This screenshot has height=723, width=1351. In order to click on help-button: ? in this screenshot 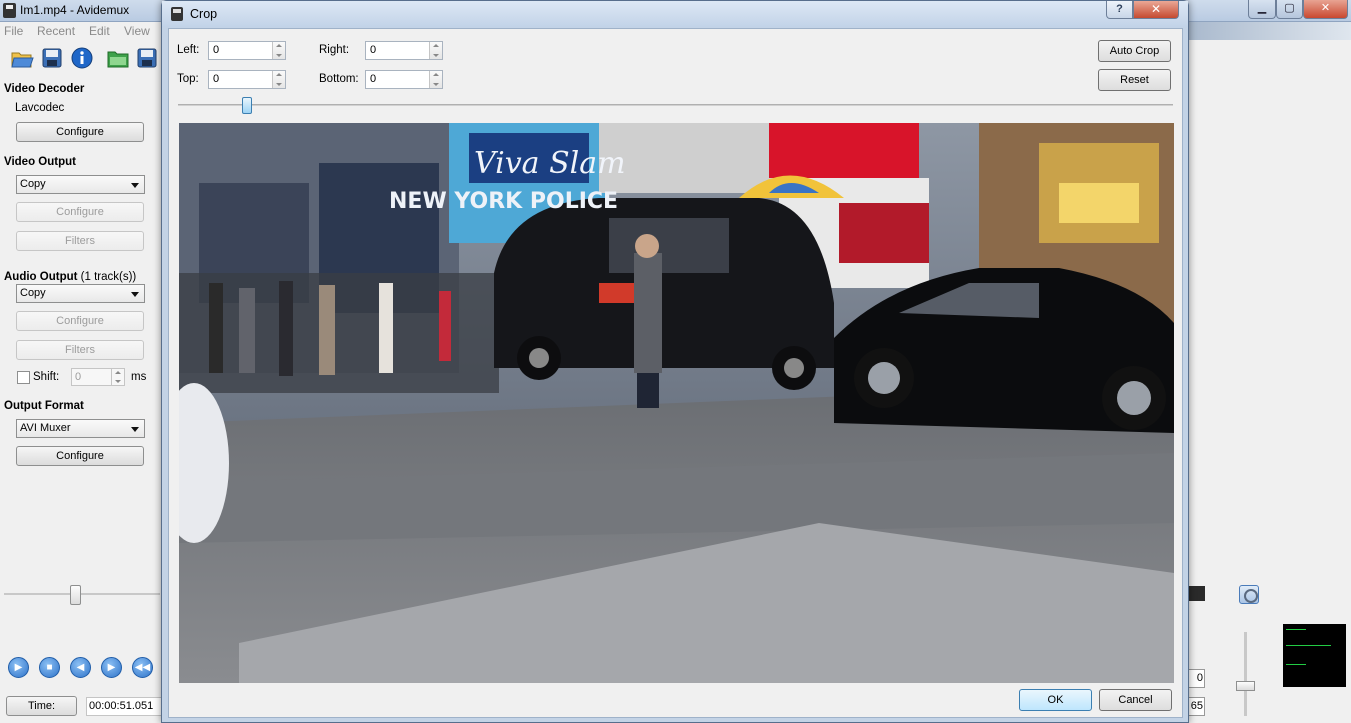, I will do `click(1119, 10)`.